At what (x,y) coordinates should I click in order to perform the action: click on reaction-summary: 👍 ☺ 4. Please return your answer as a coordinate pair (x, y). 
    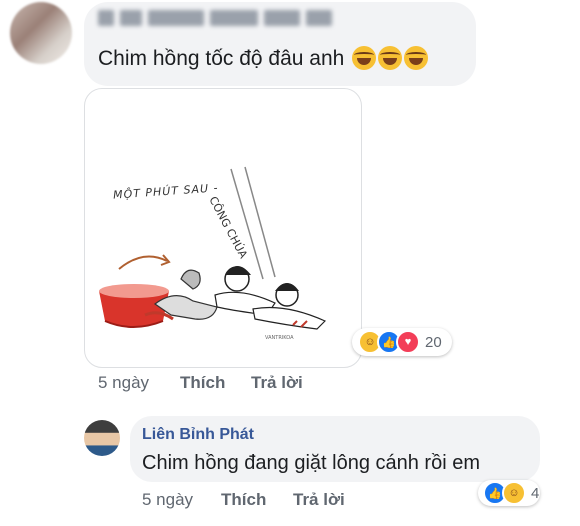
    Looking at the image, I should click on (509, 493).